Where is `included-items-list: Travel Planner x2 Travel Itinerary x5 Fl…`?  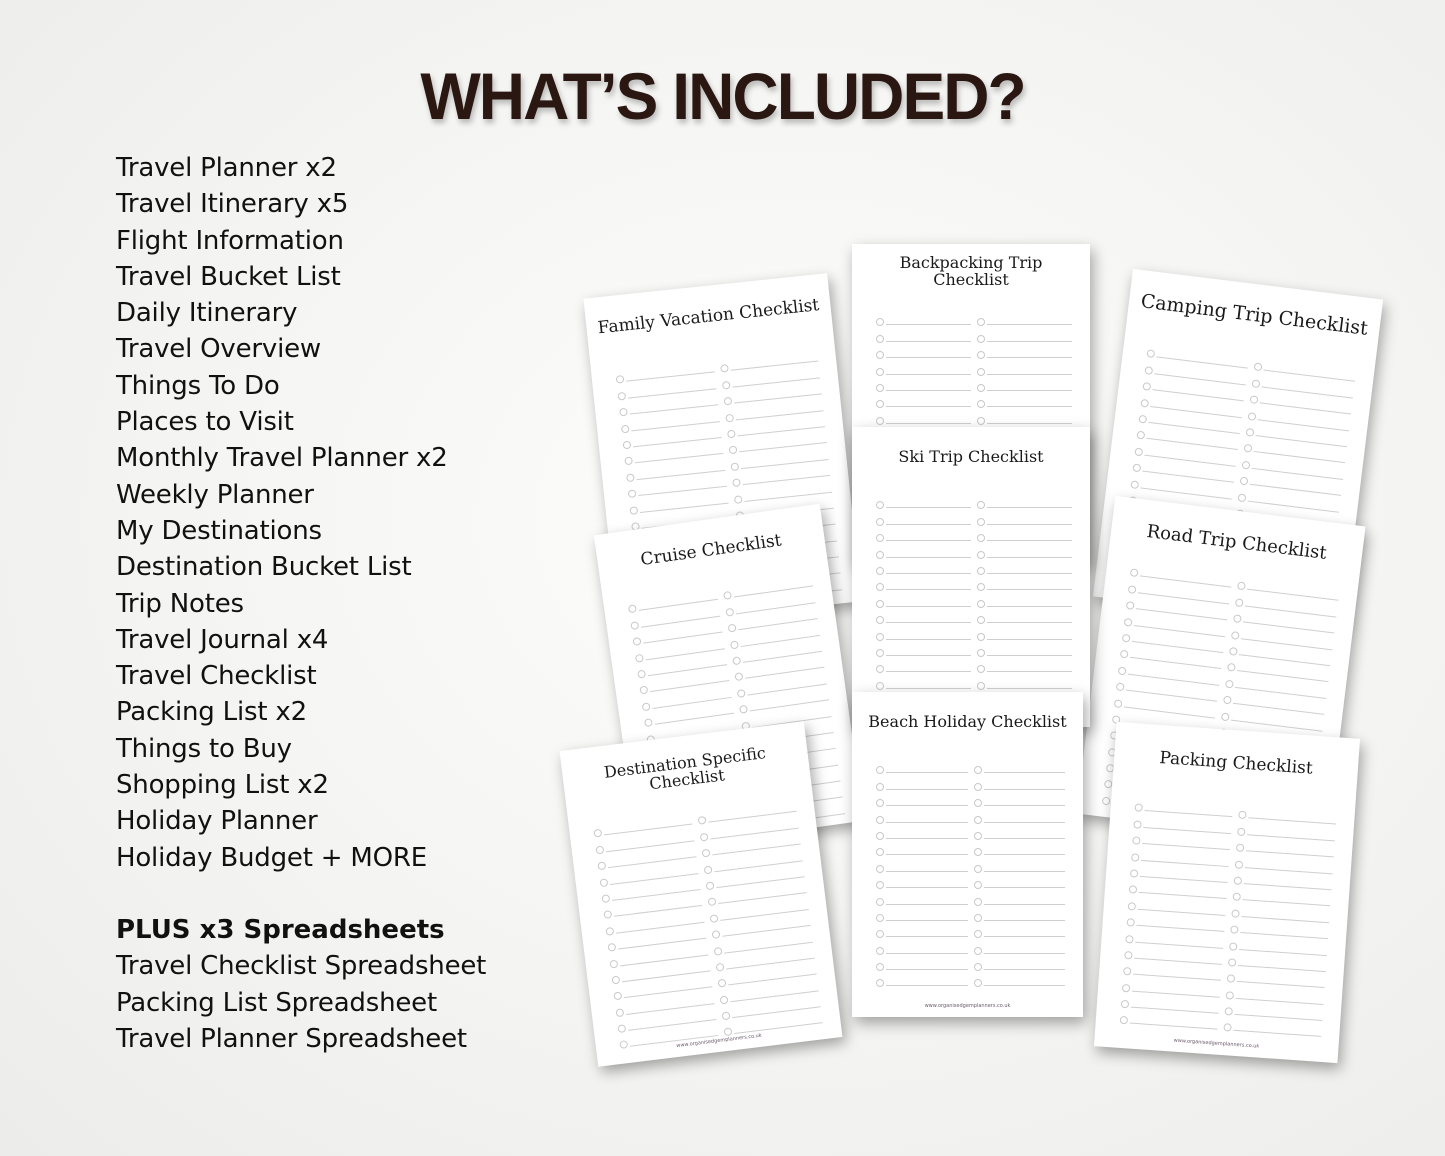 included-items-list: Travel Planner x2 Travel Itinerary x5 Fl… is located at coordinates (282, 513).